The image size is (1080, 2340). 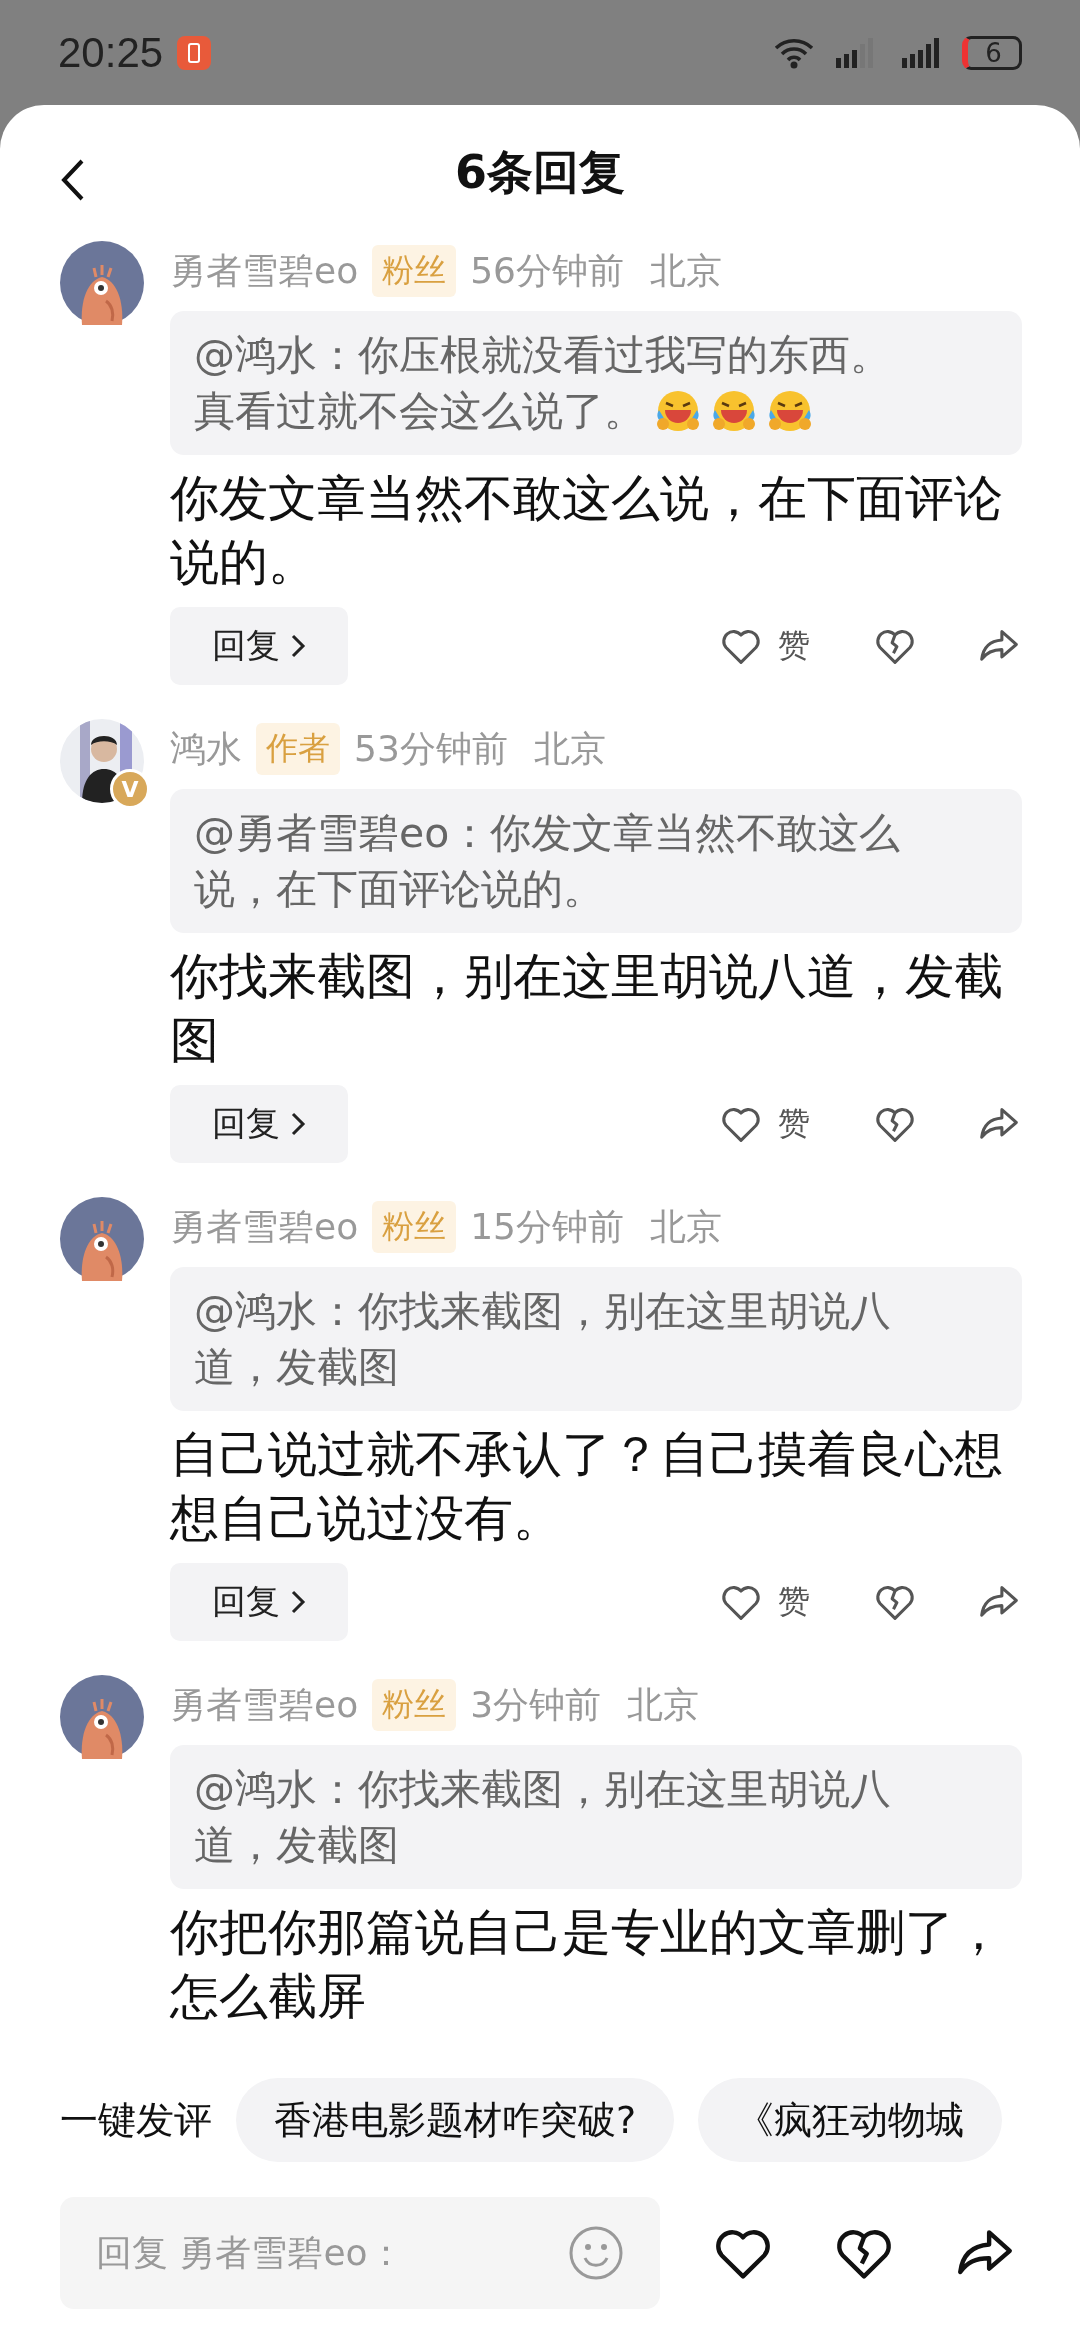 What do you see at coordinates (455, 2120) in the screenshot?
I see `suggestion-chip: 香港电影题材咋突破?` at bounding box center [455, 2120].